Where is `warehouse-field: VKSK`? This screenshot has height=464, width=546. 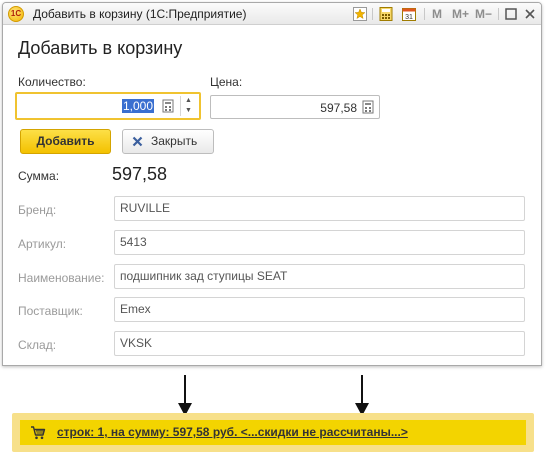 warehouse-field: VKSK is located at coordinates (319, 343).